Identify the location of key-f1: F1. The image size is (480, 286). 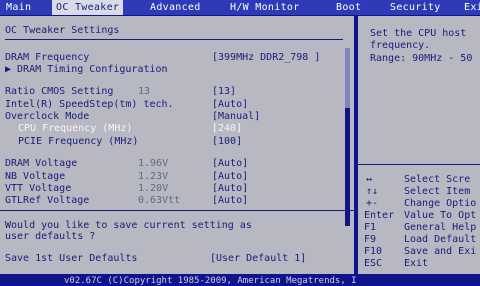
(370, 227).